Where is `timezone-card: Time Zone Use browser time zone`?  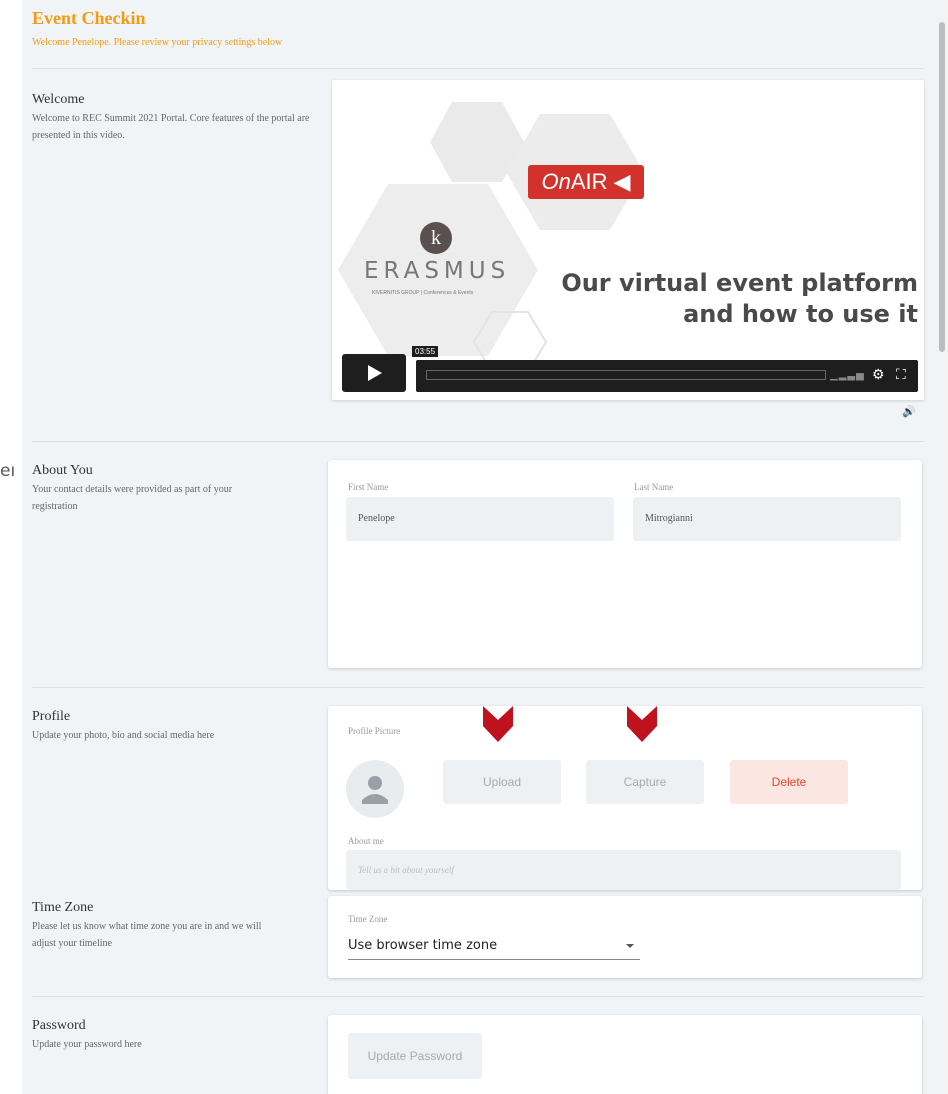 timezone-card: Time Zone Use browser time zone is located at coordinates (625, 937).